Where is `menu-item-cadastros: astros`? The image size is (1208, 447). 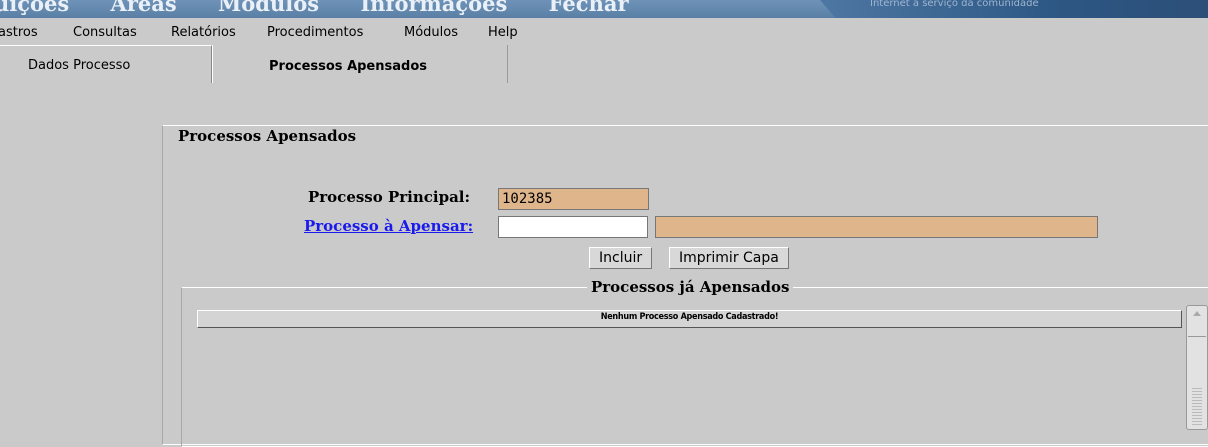 menu-item-cadastros: astros is located at coordinates (19, 32).